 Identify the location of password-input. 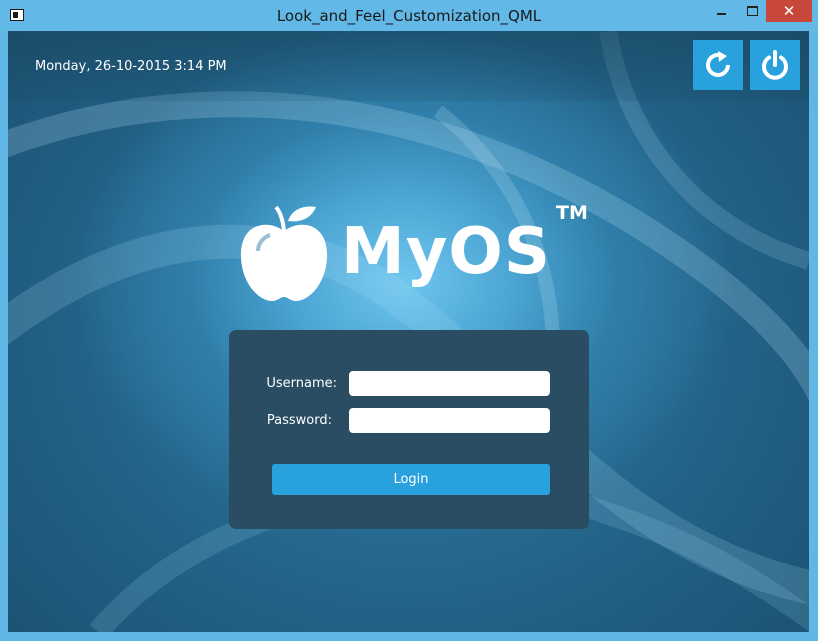
(449, 420).